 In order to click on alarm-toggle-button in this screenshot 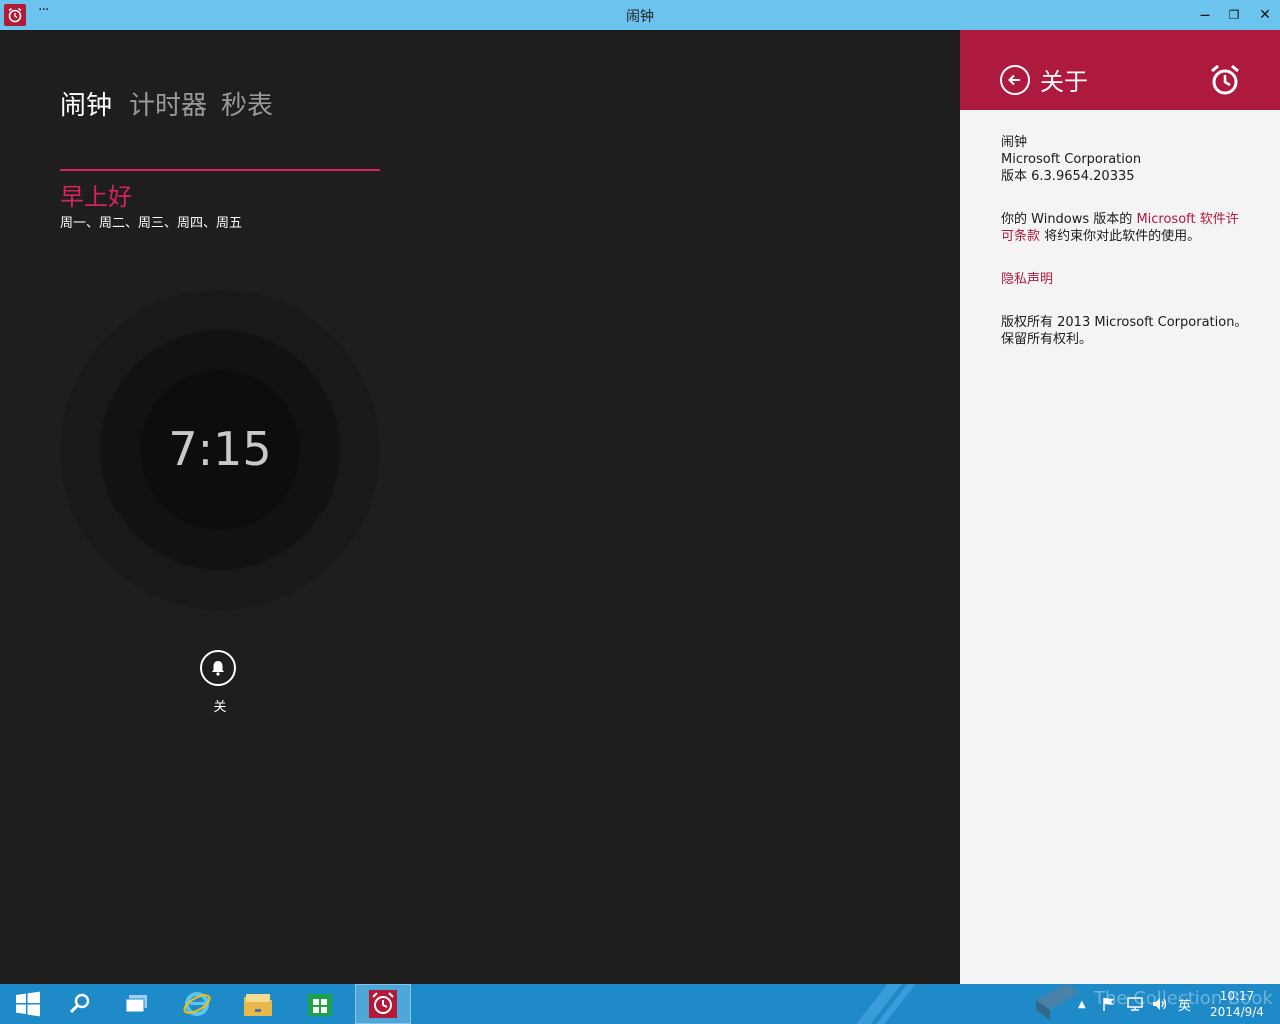, I will do `click(218, 668)`.